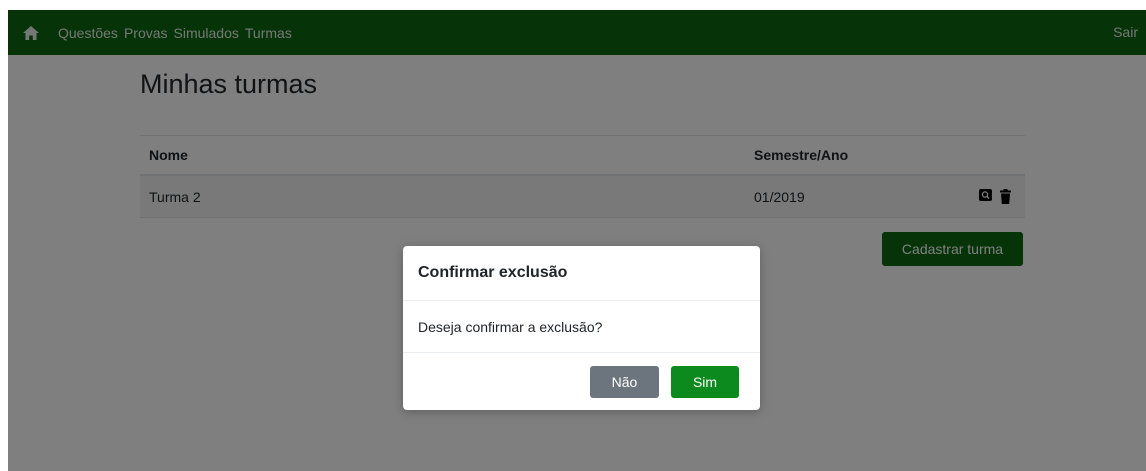  What do you see at coordinates (705, 382) in the screenshot?
I see `confirm-button: Sim` at bounding box center [705, 382].